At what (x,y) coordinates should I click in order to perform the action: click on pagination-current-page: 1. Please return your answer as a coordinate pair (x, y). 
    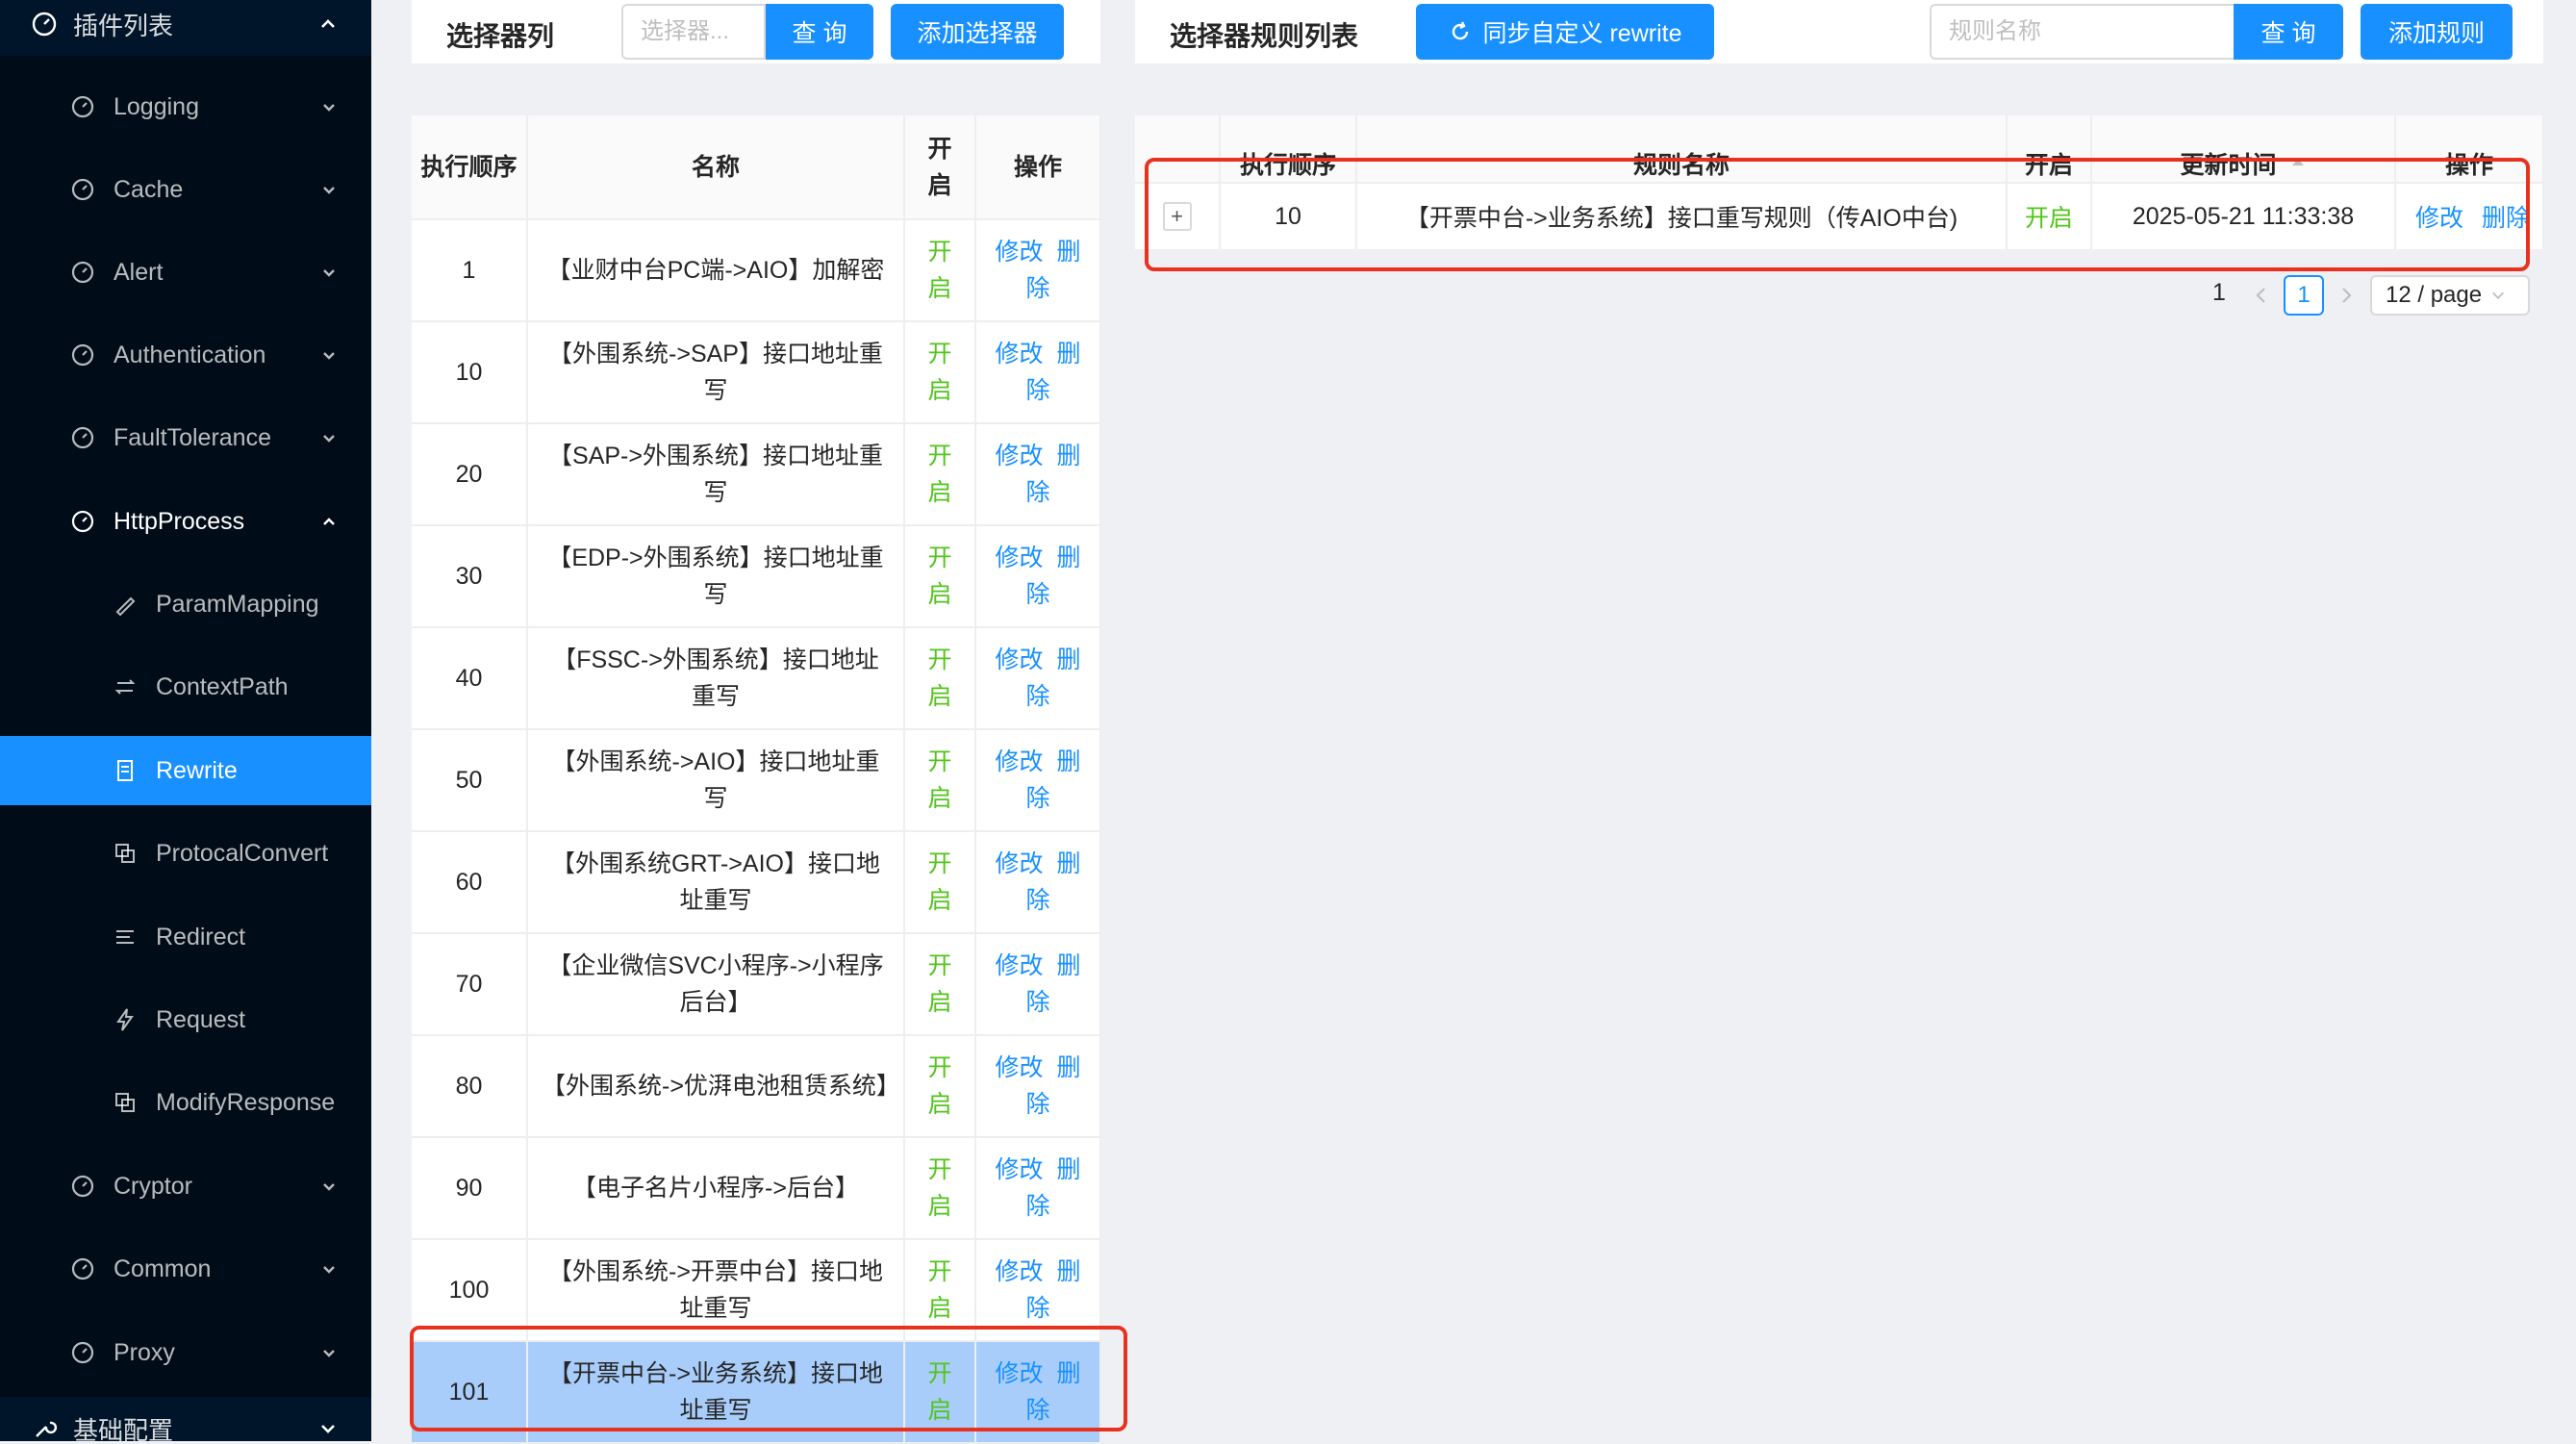
    Looking at the image, I should click on (2304, 295).